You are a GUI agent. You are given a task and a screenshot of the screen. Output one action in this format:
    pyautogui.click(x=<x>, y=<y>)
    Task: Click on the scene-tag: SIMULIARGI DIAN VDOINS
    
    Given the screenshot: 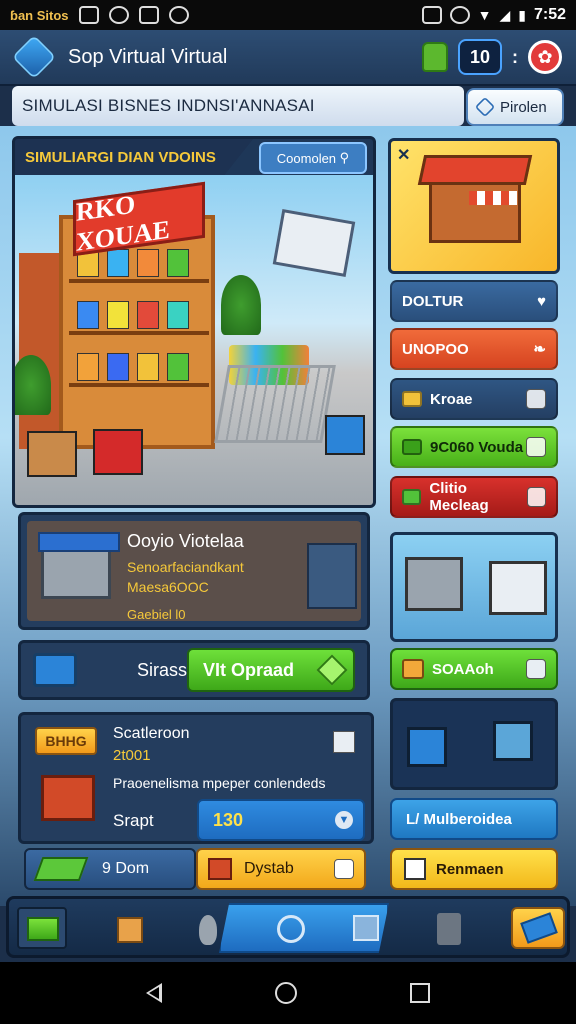 What is the action you would take?
    pyautogui.click(x=134, y=157)
    